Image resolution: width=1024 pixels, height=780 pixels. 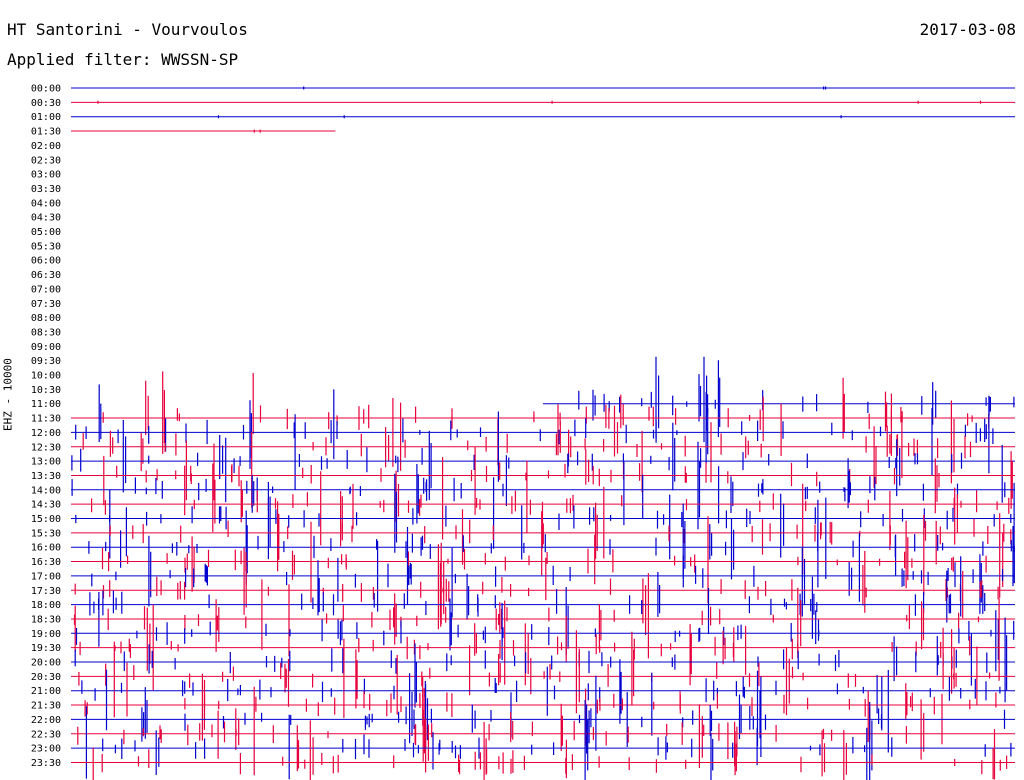 What do you see at coordinates (46, 89) in the screenshot?
I see `time-tick-label: 00:00` at bounding box center [46, 89].